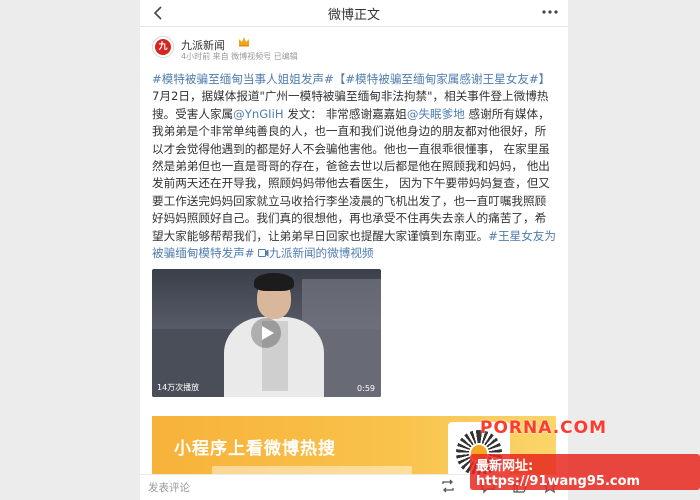 This screenshot has width=700, height=500. Describe the element at coordinates (442, 79) in the screenshot. I see `hashtag-link: 【#模特被骗至缅甸家属感谢王星女友#】` at that location.